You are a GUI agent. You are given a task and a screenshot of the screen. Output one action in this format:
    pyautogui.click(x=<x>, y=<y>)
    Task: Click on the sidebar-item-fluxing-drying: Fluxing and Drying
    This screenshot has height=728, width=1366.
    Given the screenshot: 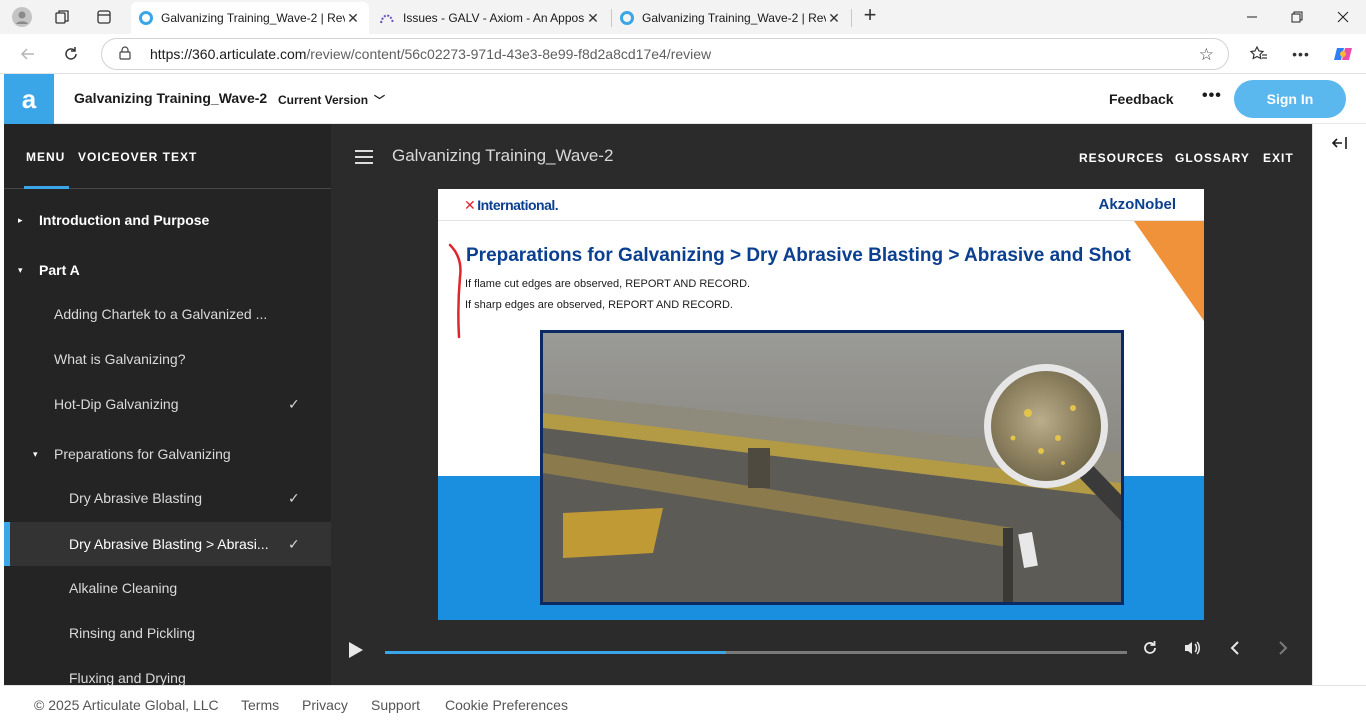 What is the action you would take?
    pyautogui.click(x=167, y=670)
    